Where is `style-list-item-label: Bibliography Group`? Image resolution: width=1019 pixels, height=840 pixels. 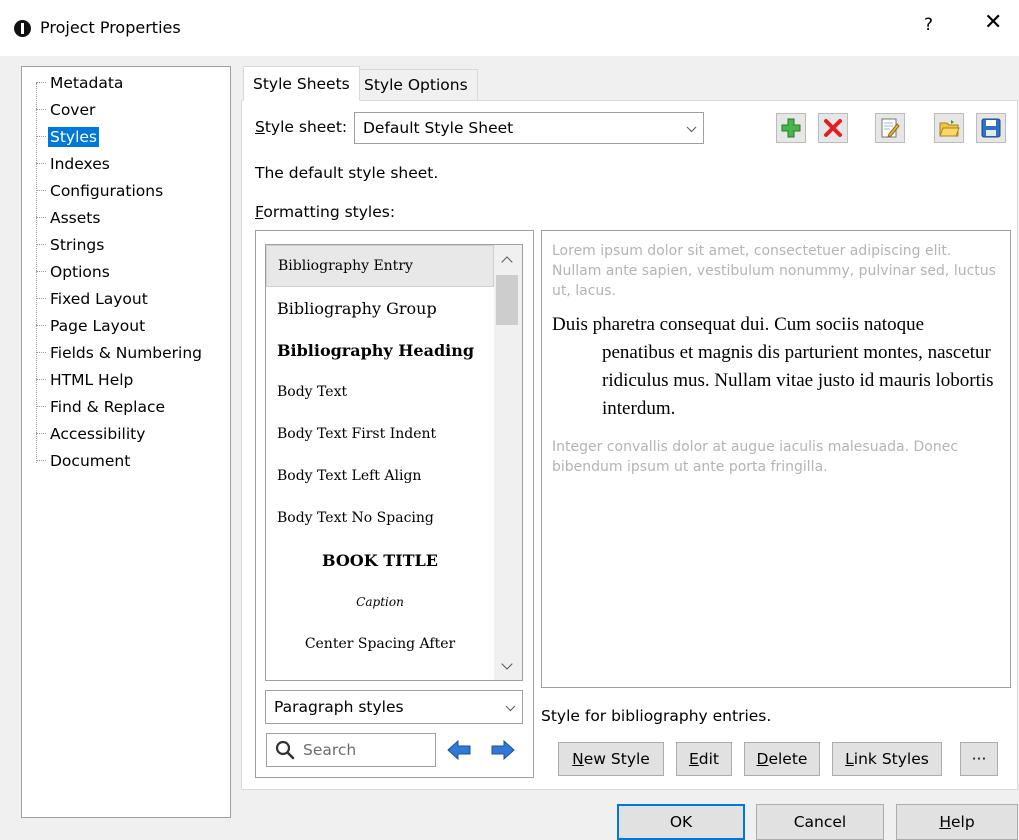
style-list-item-label: Bibliography Group is located at coordinates (357, 308).